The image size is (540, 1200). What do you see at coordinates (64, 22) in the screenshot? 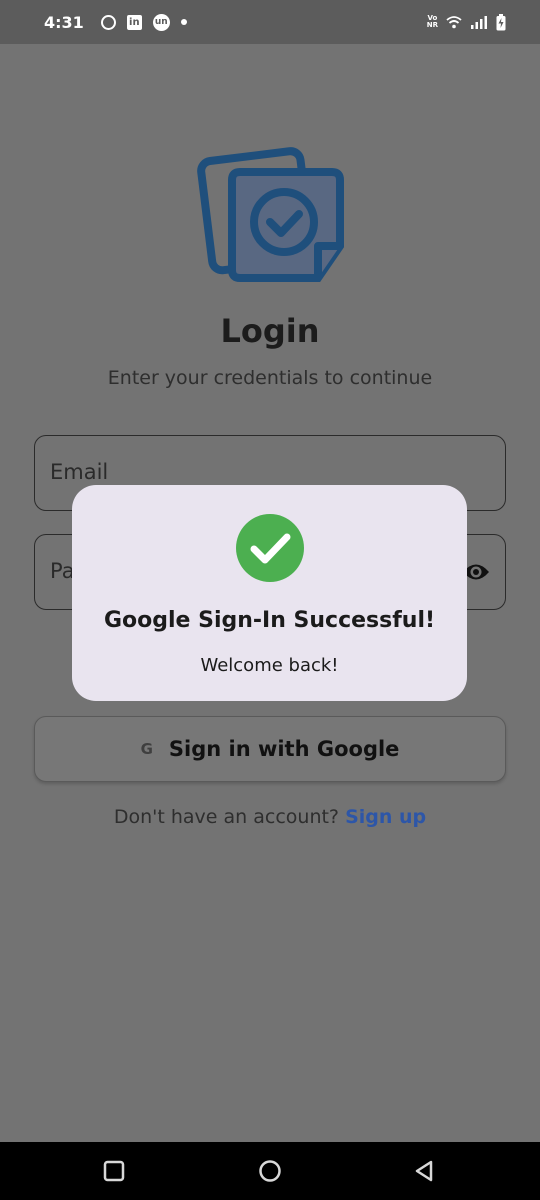
I see `status-time: 4:31` at bounding box center [64, 22].